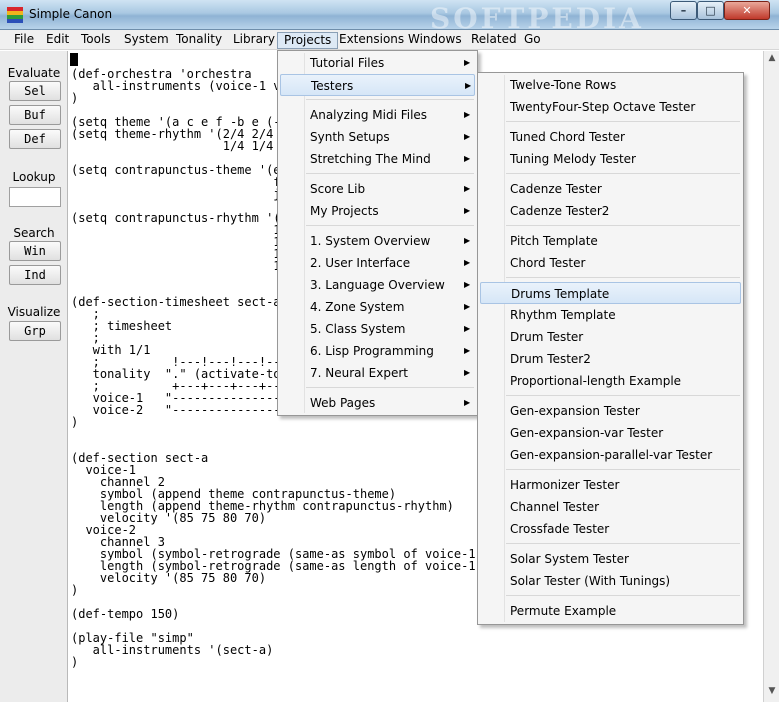 Image resolution: width=779 pixels, height=702 pixels. What do you see at coordinates (371, 40) in the screenshot?
I see `menu-extensions: Extensions` at bounding box center [371, 40].